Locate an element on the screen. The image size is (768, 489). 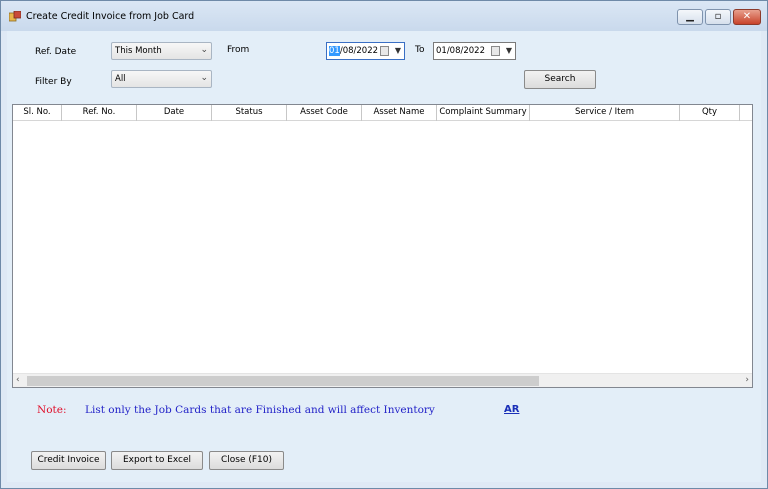
close-window-button: ✕ is located at coordinates (747, 17).